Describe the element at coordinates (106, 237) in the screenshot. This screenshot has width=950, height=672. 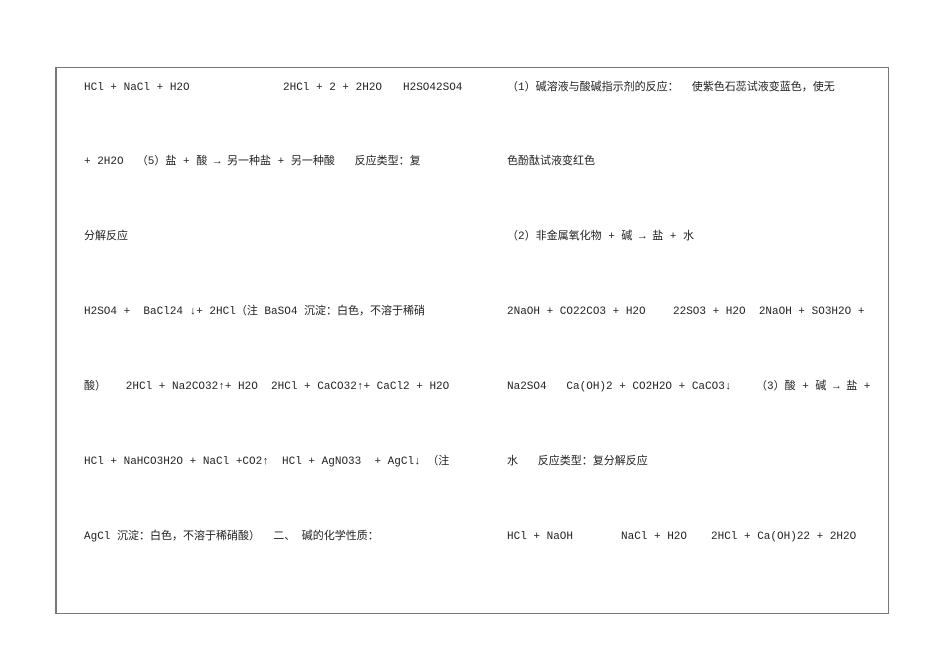
I see `text-line: 分解反应` at that location.